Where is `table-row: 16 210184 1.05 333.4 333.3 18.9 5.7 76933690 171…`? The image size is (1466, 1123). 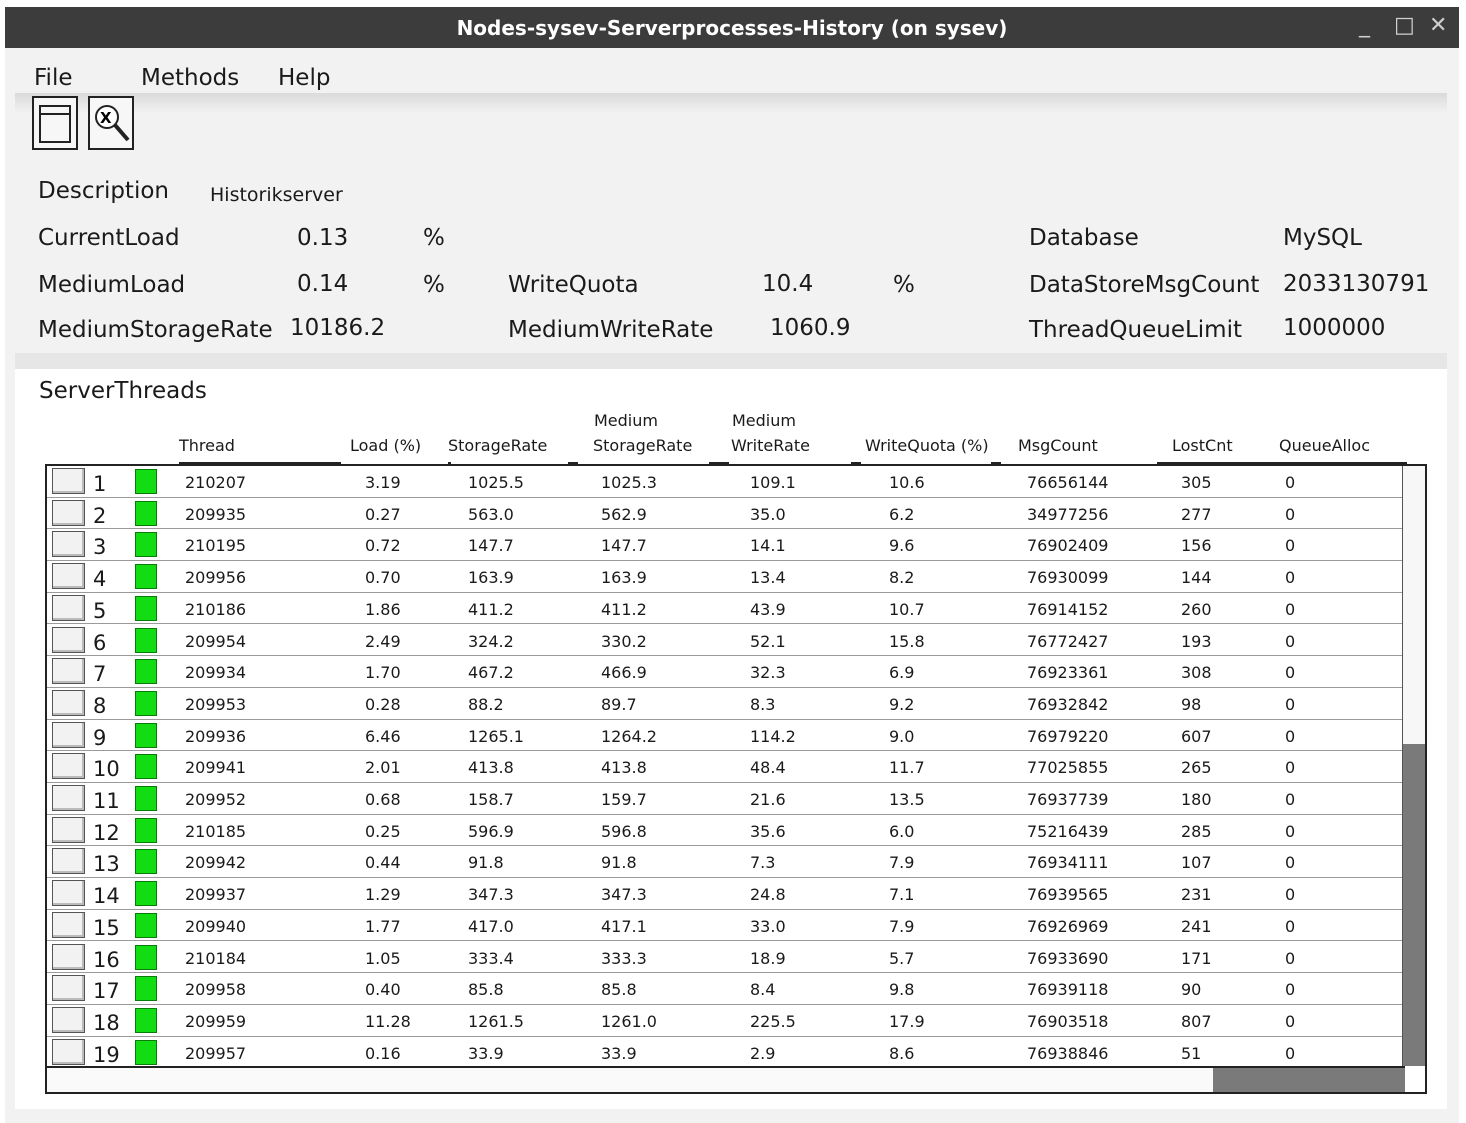 table-row: 16 210184 1.05 333.4 333.3 18.9 5.7 76933690 171… is located at coordinates (726, 958).